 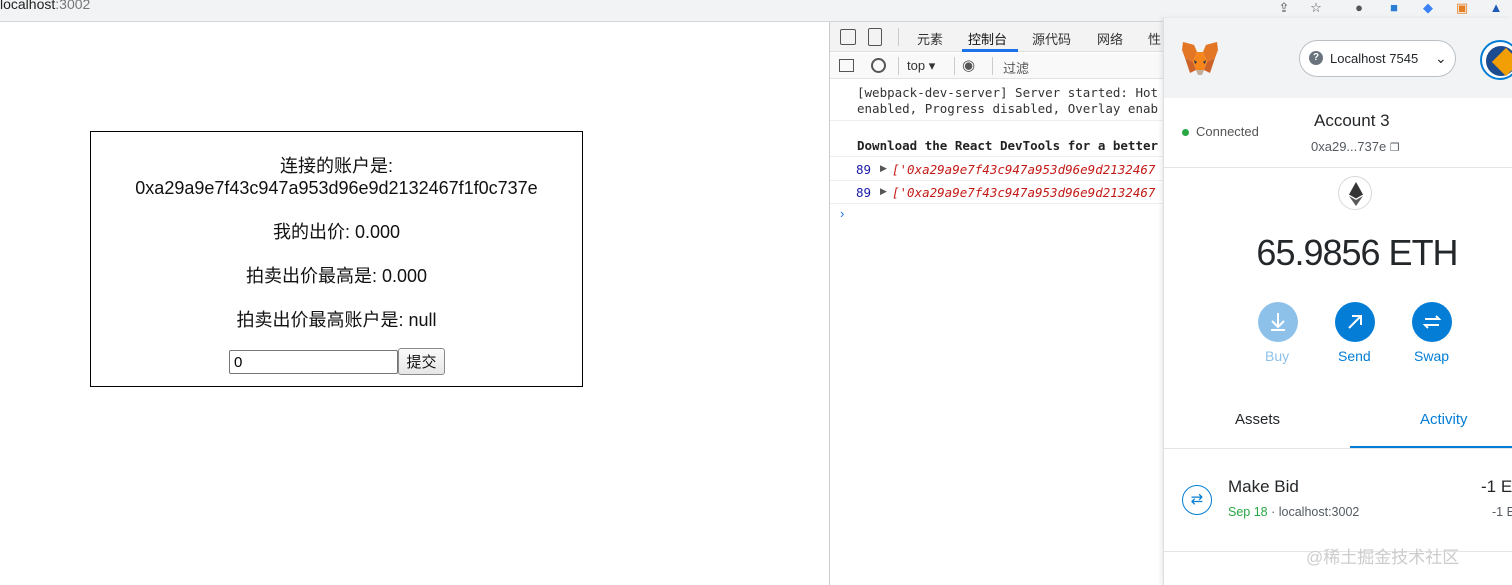 What do you see at coordinates (336, 232) in the screenshot?
I see `my-bid: 我的出价: 0.000` at bounding box center [336, 232].